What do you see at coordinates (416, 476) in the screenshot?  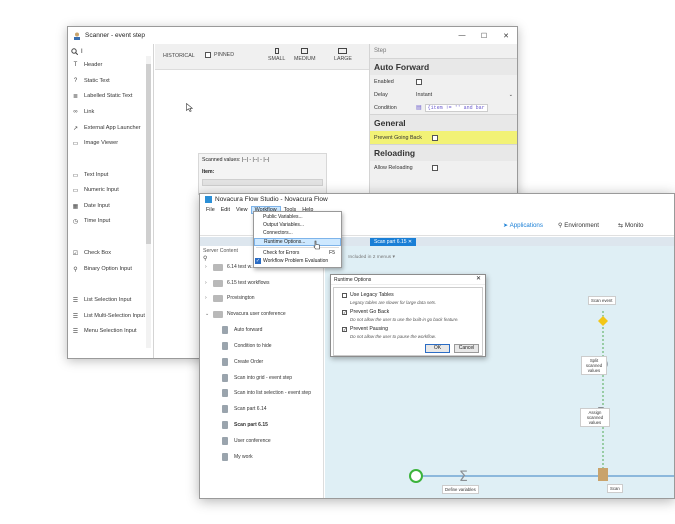 I see `start-node` at bounding box center [416, 476].